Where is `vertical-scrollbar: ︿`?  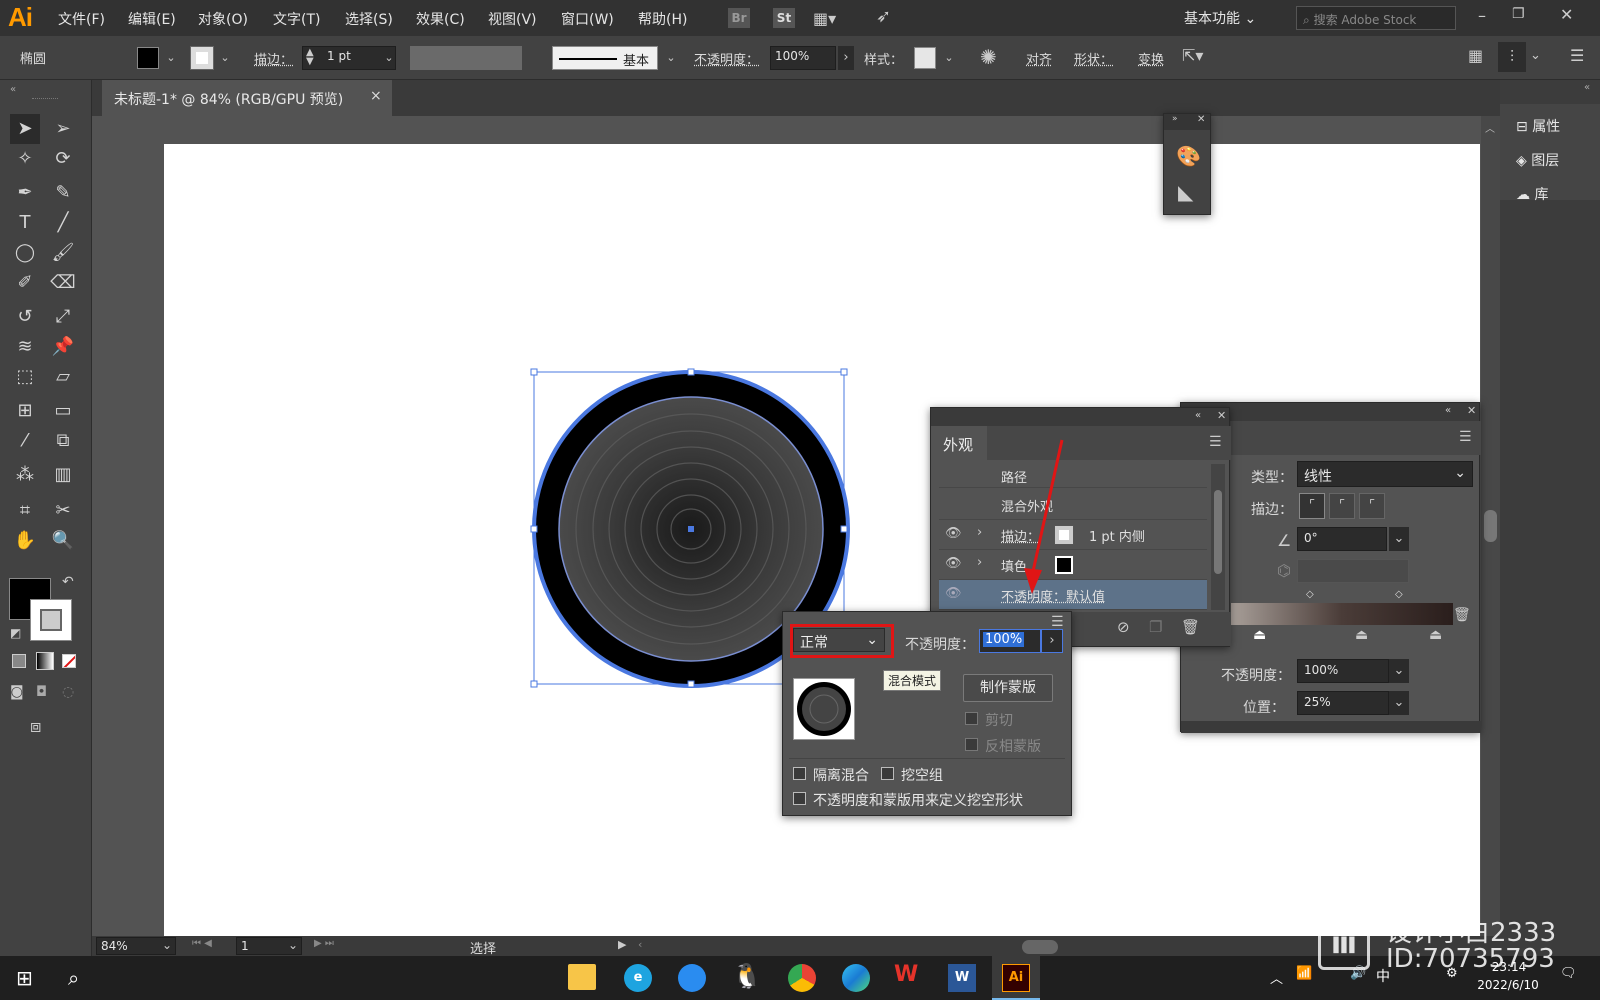 vertical-scrollbar: ︿ is located at coordinates (1490, 526).